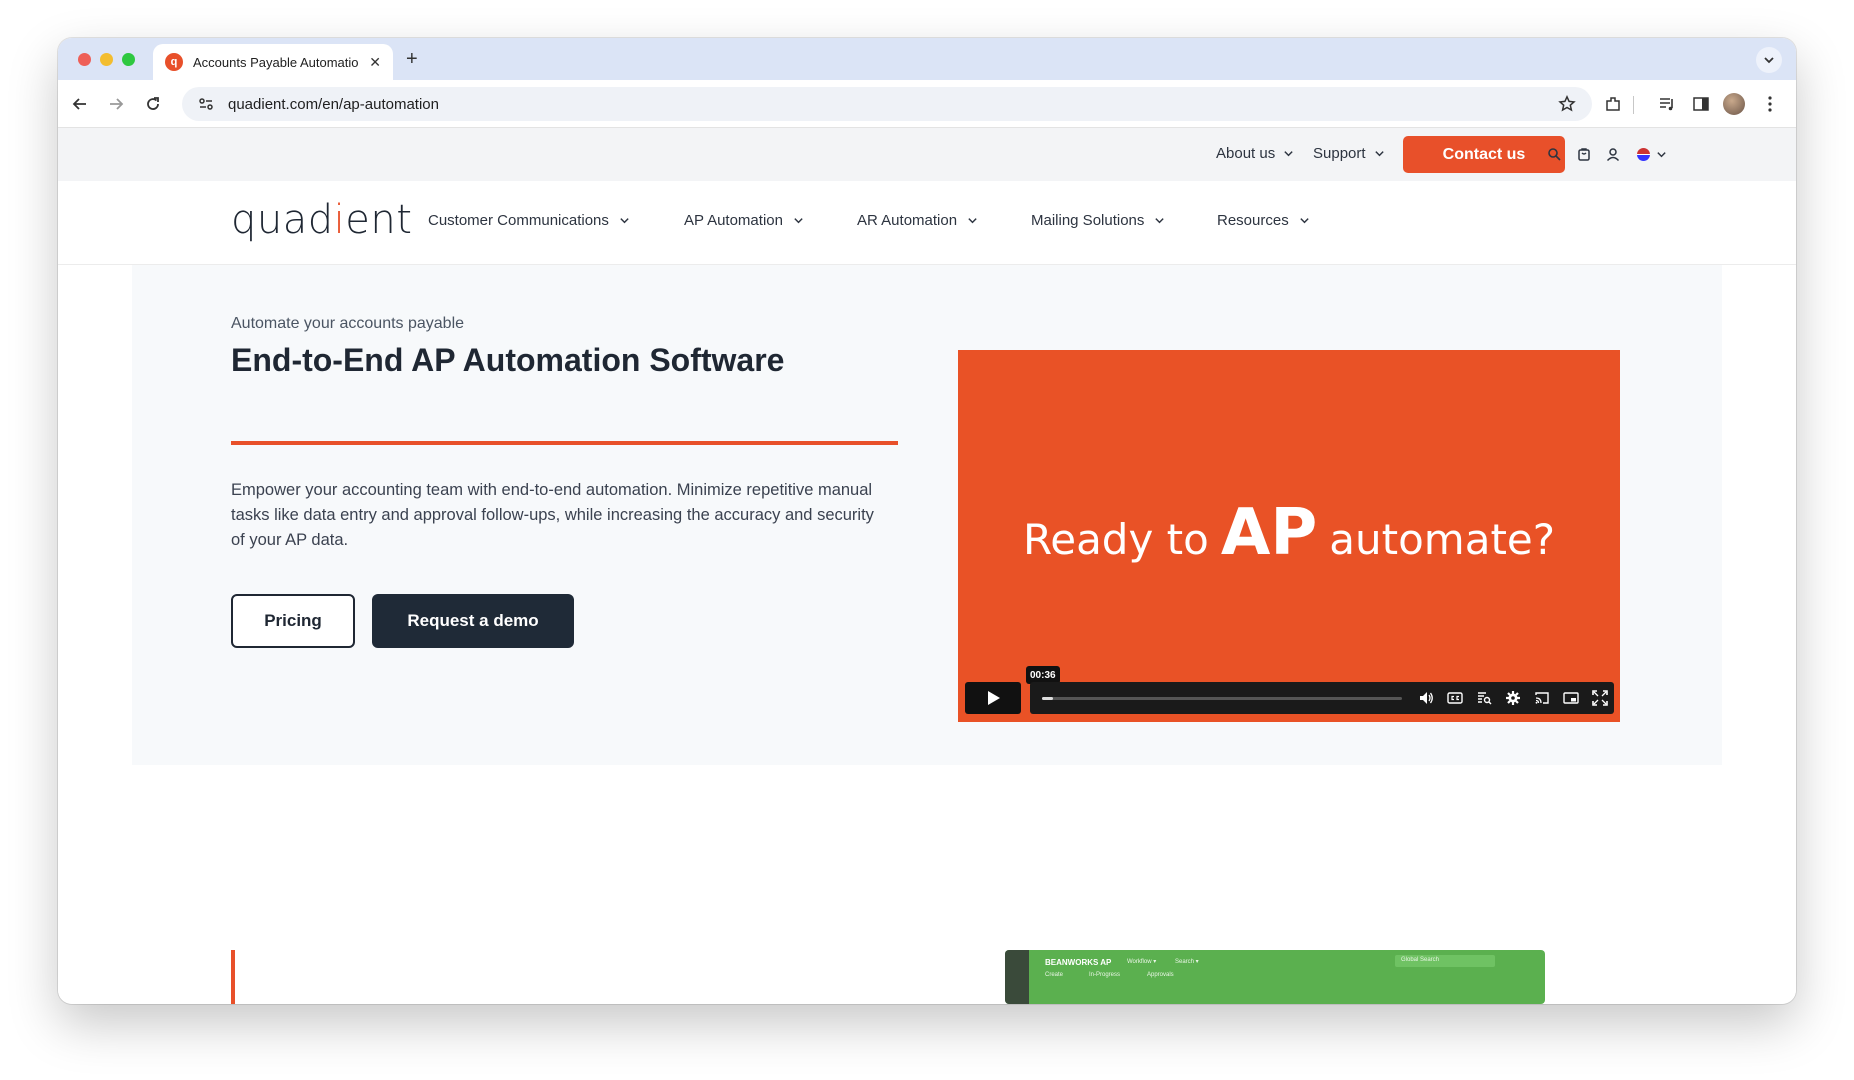  I want to click on video-poster-title: Ready to AP automate?, so click(1289, 533).